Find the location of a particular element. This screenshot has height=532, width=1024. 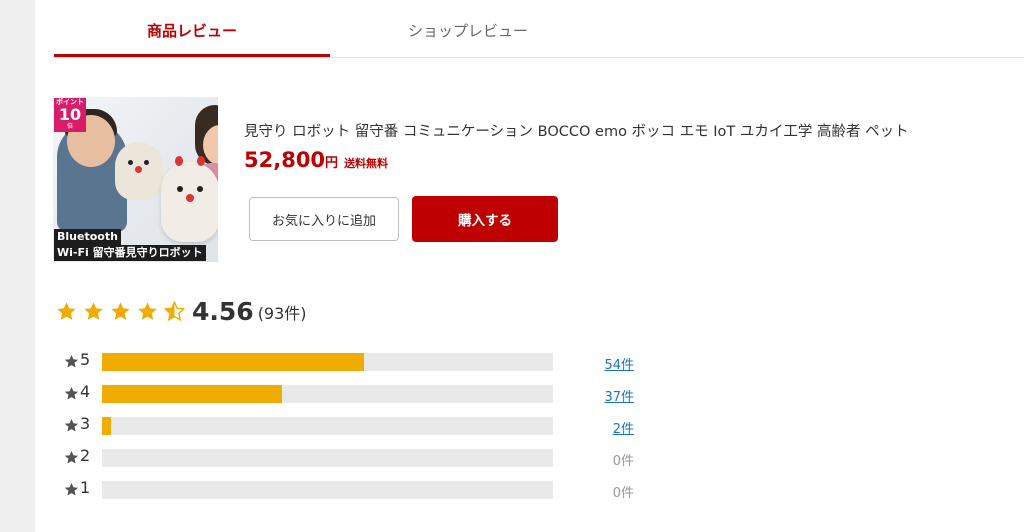

rating-row-4: 4 37件 is located at coordinates (354, 393).